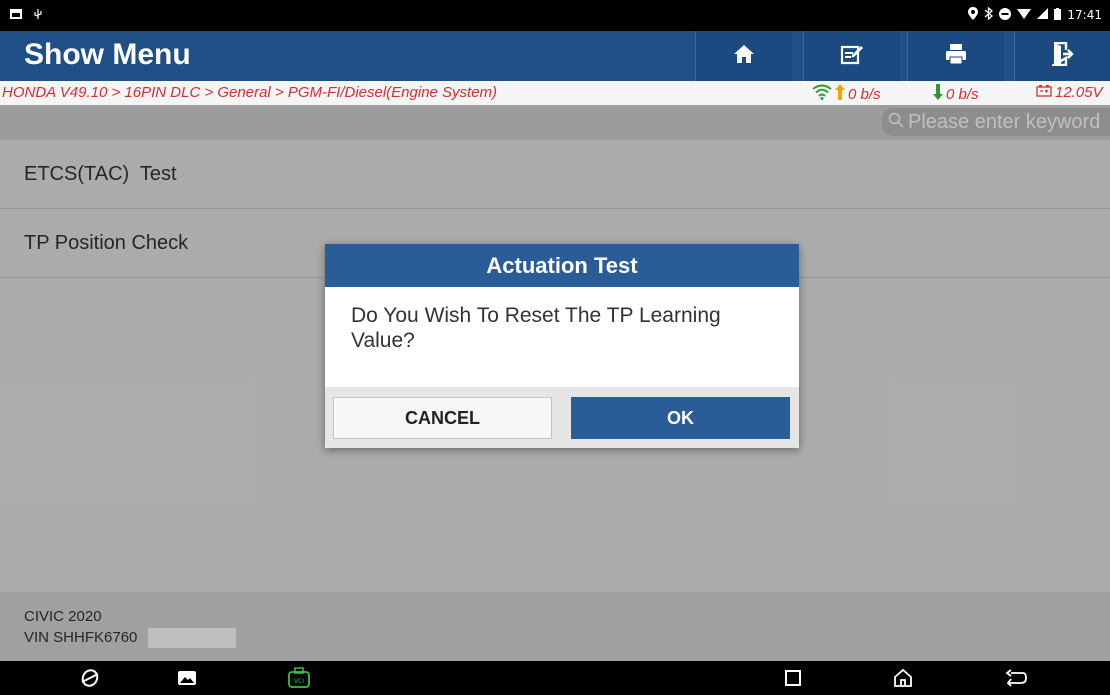 The height and width of the screenshot is (695, 1110). I want to click on exit-button, so click(1062, 56).